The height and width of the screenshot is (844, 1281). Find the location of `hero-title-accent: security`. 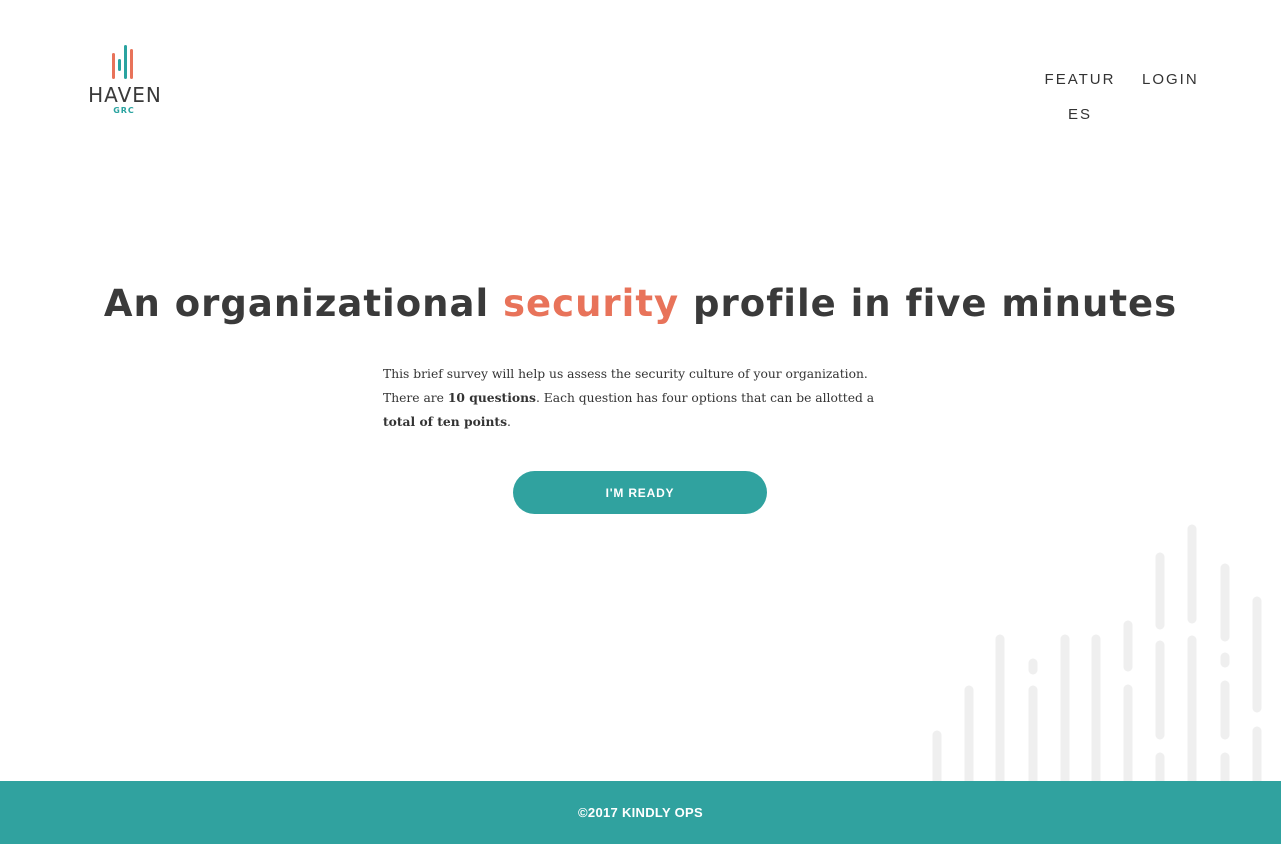

hero-title-accent: security is located at coordinates (591, 303).